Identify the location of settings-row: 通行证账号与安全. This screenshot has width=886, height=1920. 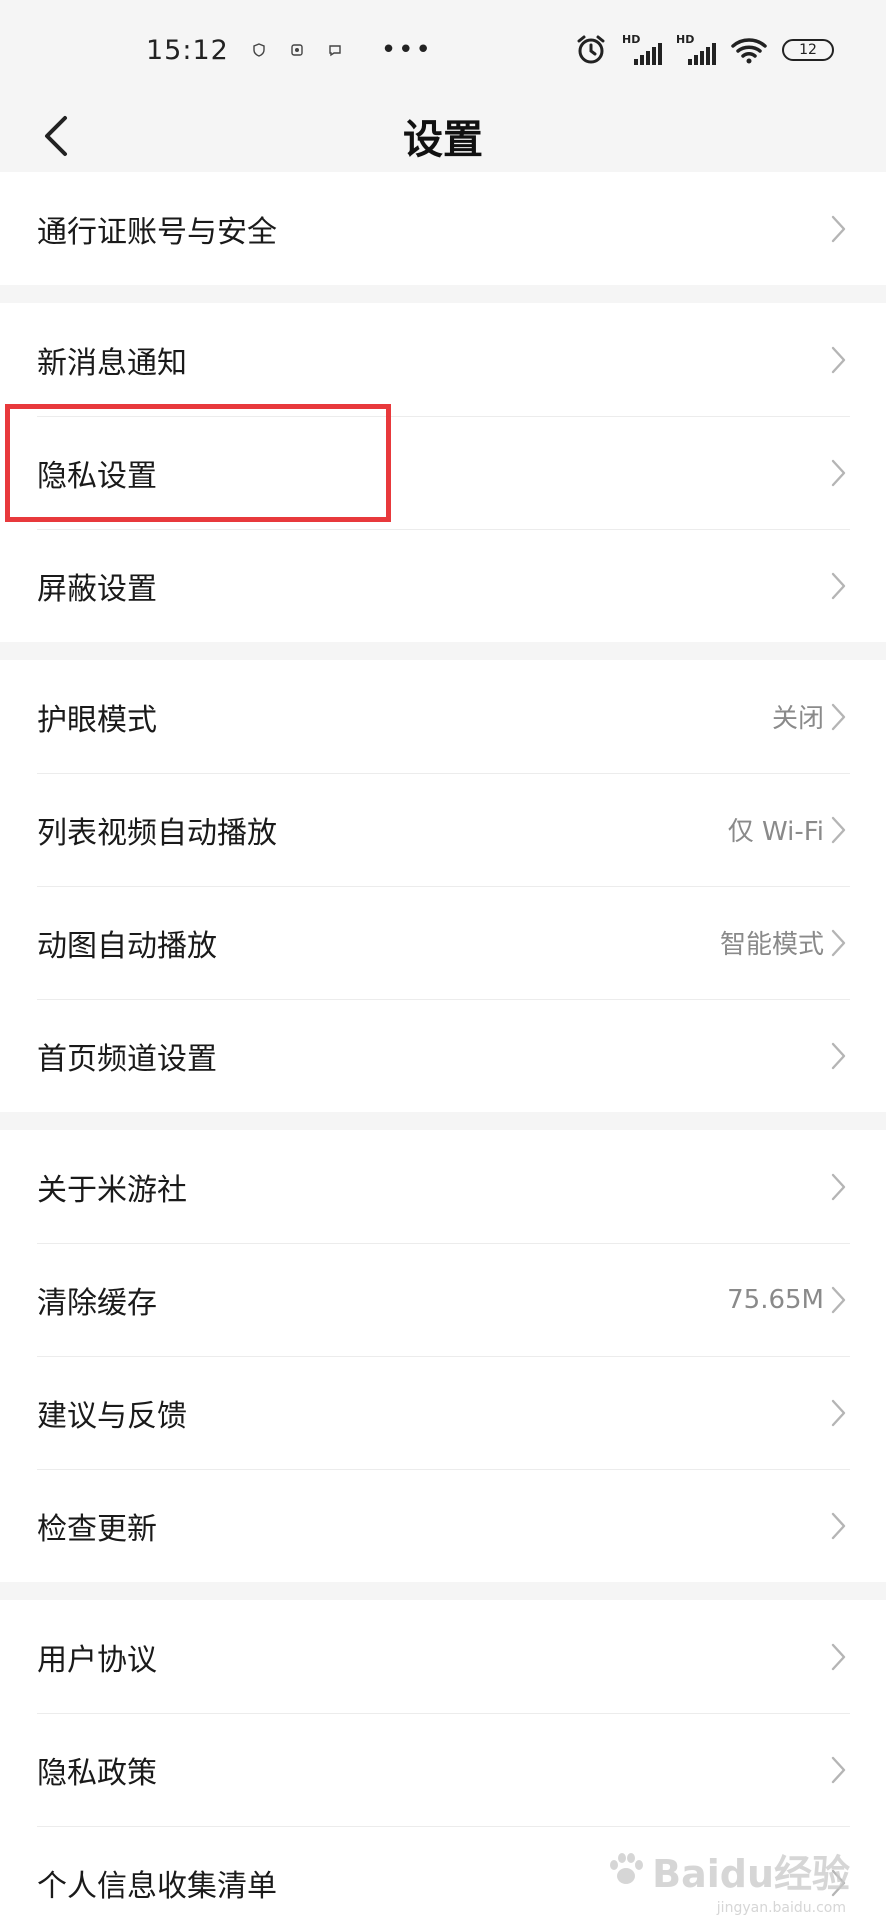
(443, 228).